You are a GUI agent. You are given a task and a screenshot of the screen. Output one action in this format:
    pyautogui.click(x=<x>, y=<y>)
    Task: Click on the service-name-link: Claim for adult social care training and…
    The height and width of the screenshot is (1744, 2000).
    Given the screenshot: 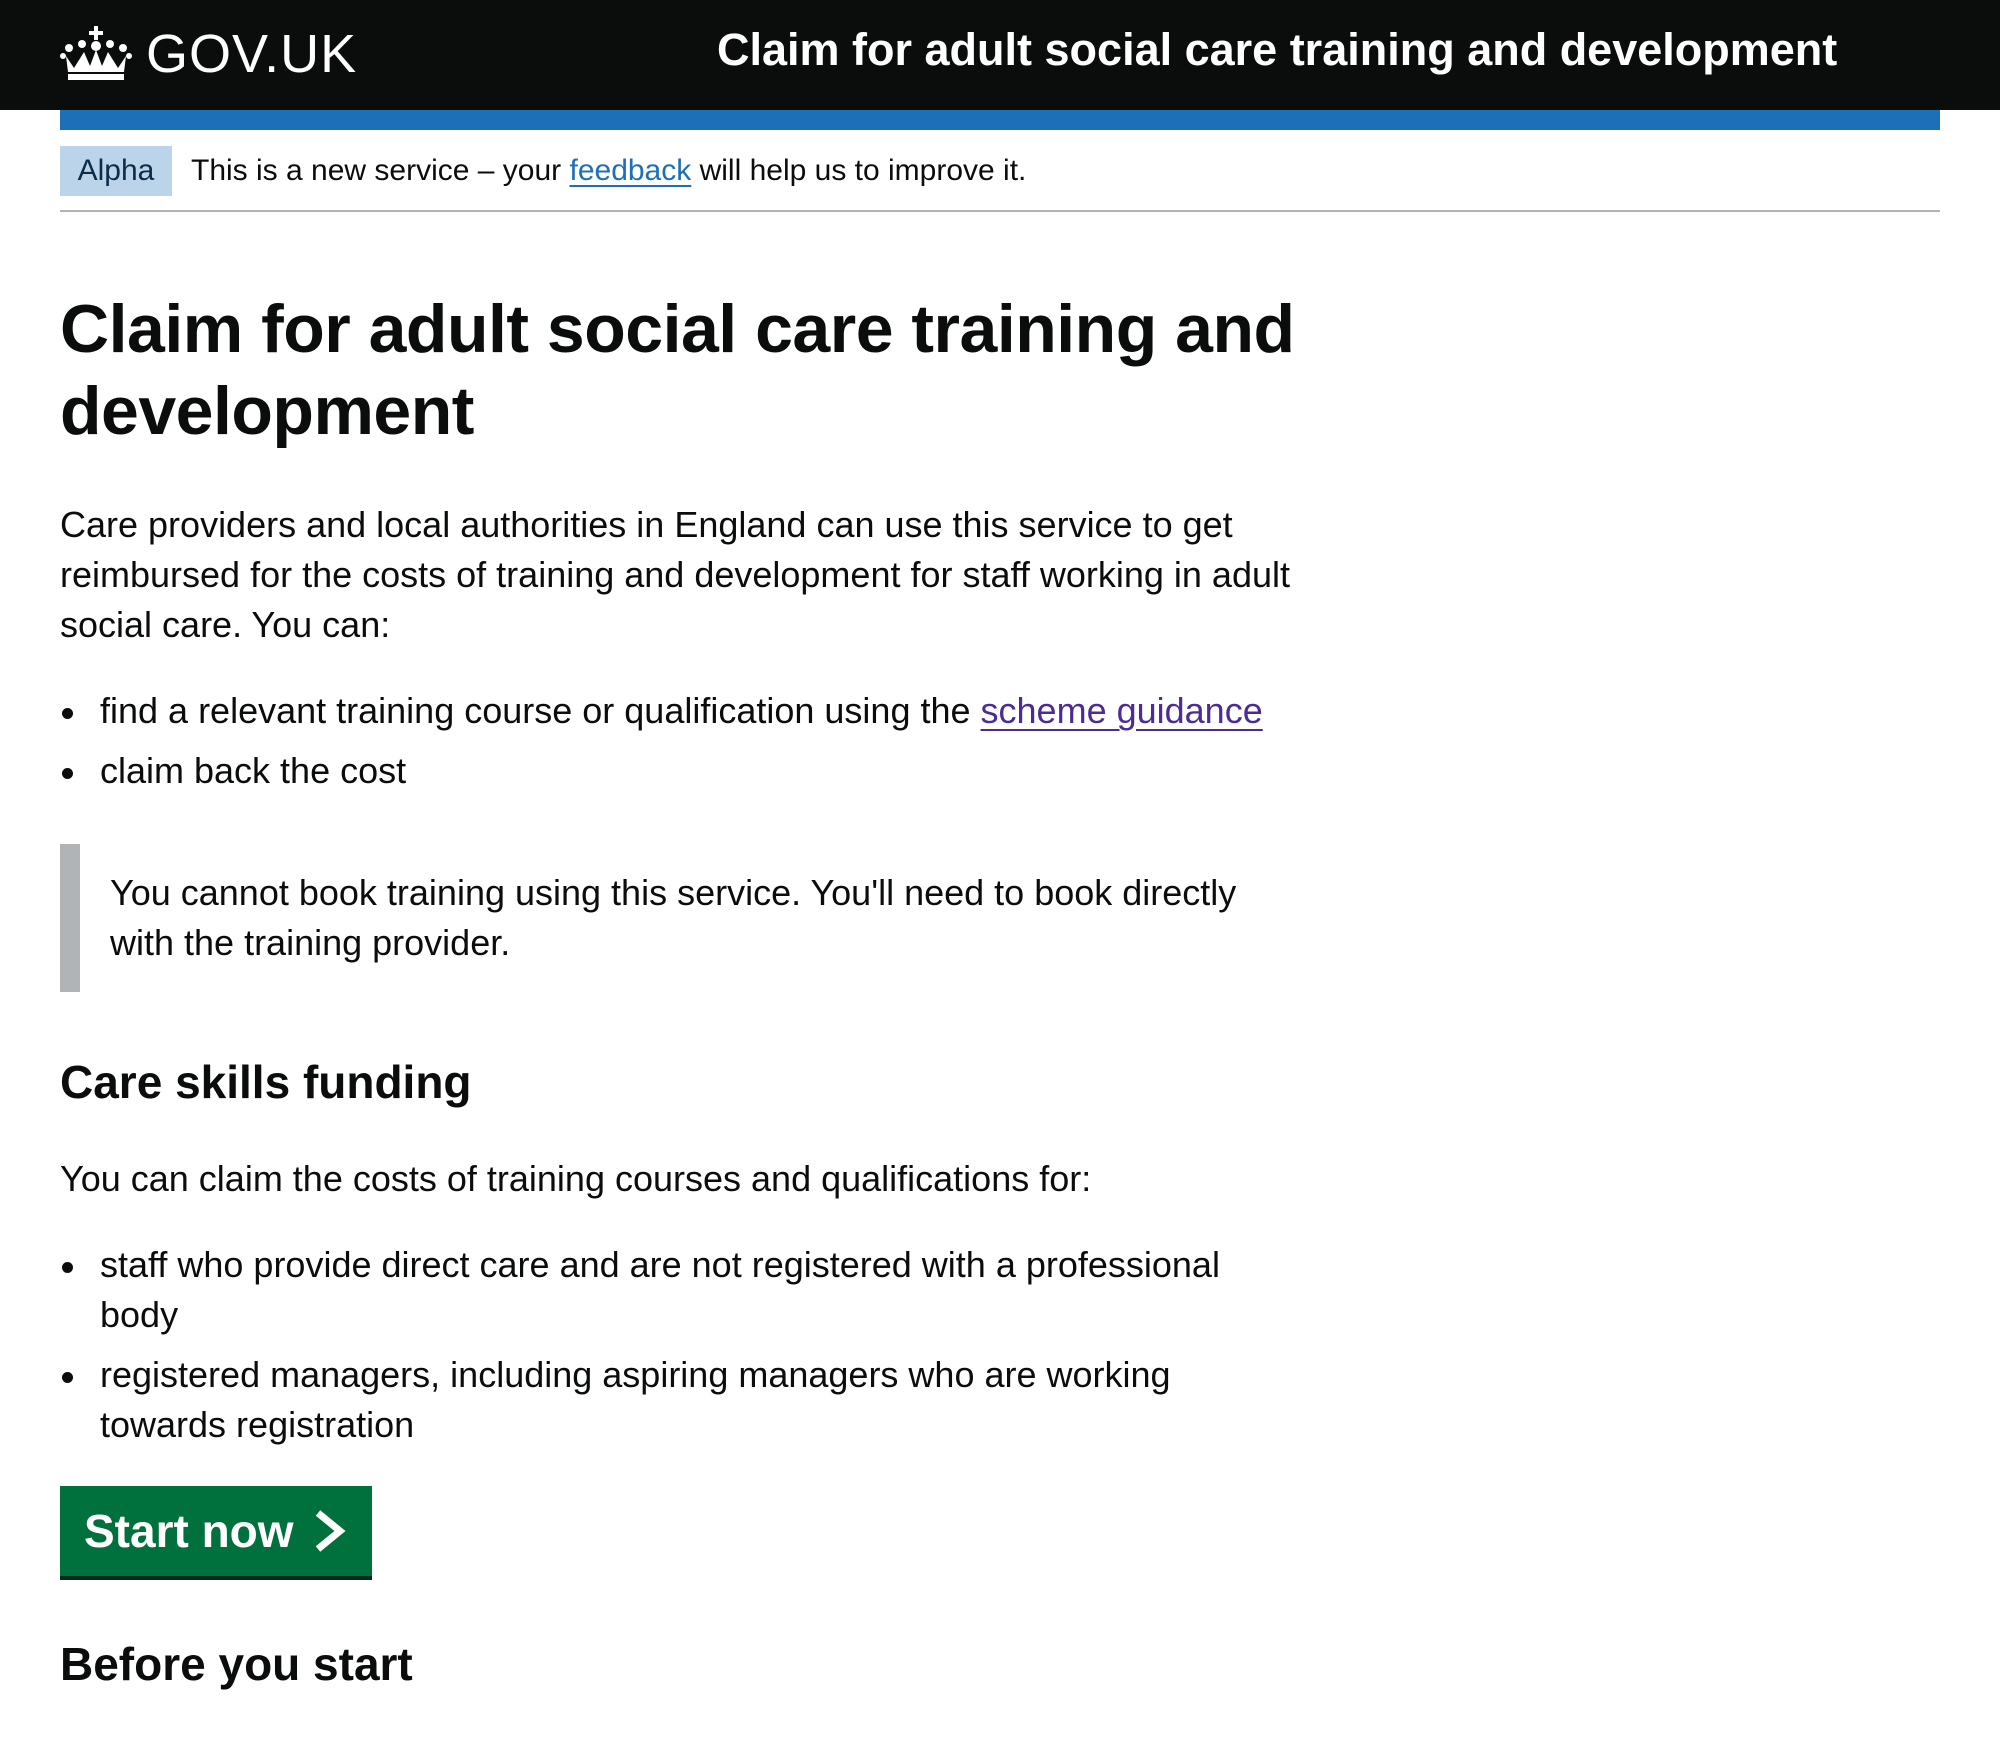 What is the action you would take?
    pyautogui.click(x=1277, y=50)
    